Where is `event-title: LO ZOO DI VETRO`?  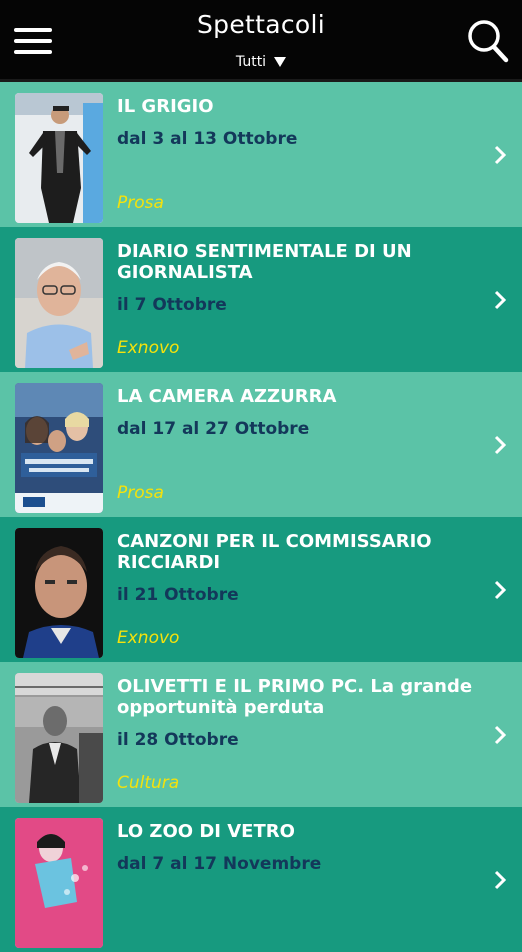
event-title: LO ZOO DI VETRO is located at coordinates (206, 831).